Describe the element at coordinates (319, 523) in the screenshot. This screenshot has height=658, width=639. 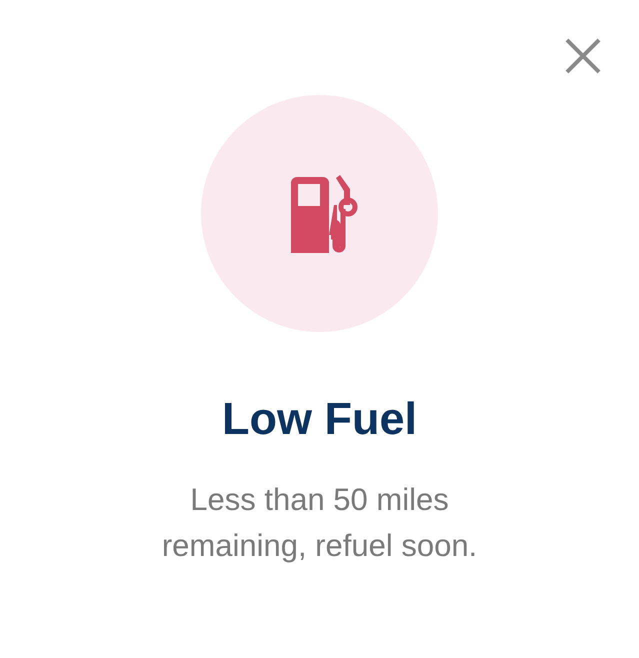
I see `alert-message: Less than 50 miles remaining, refuel soon.` at that location.